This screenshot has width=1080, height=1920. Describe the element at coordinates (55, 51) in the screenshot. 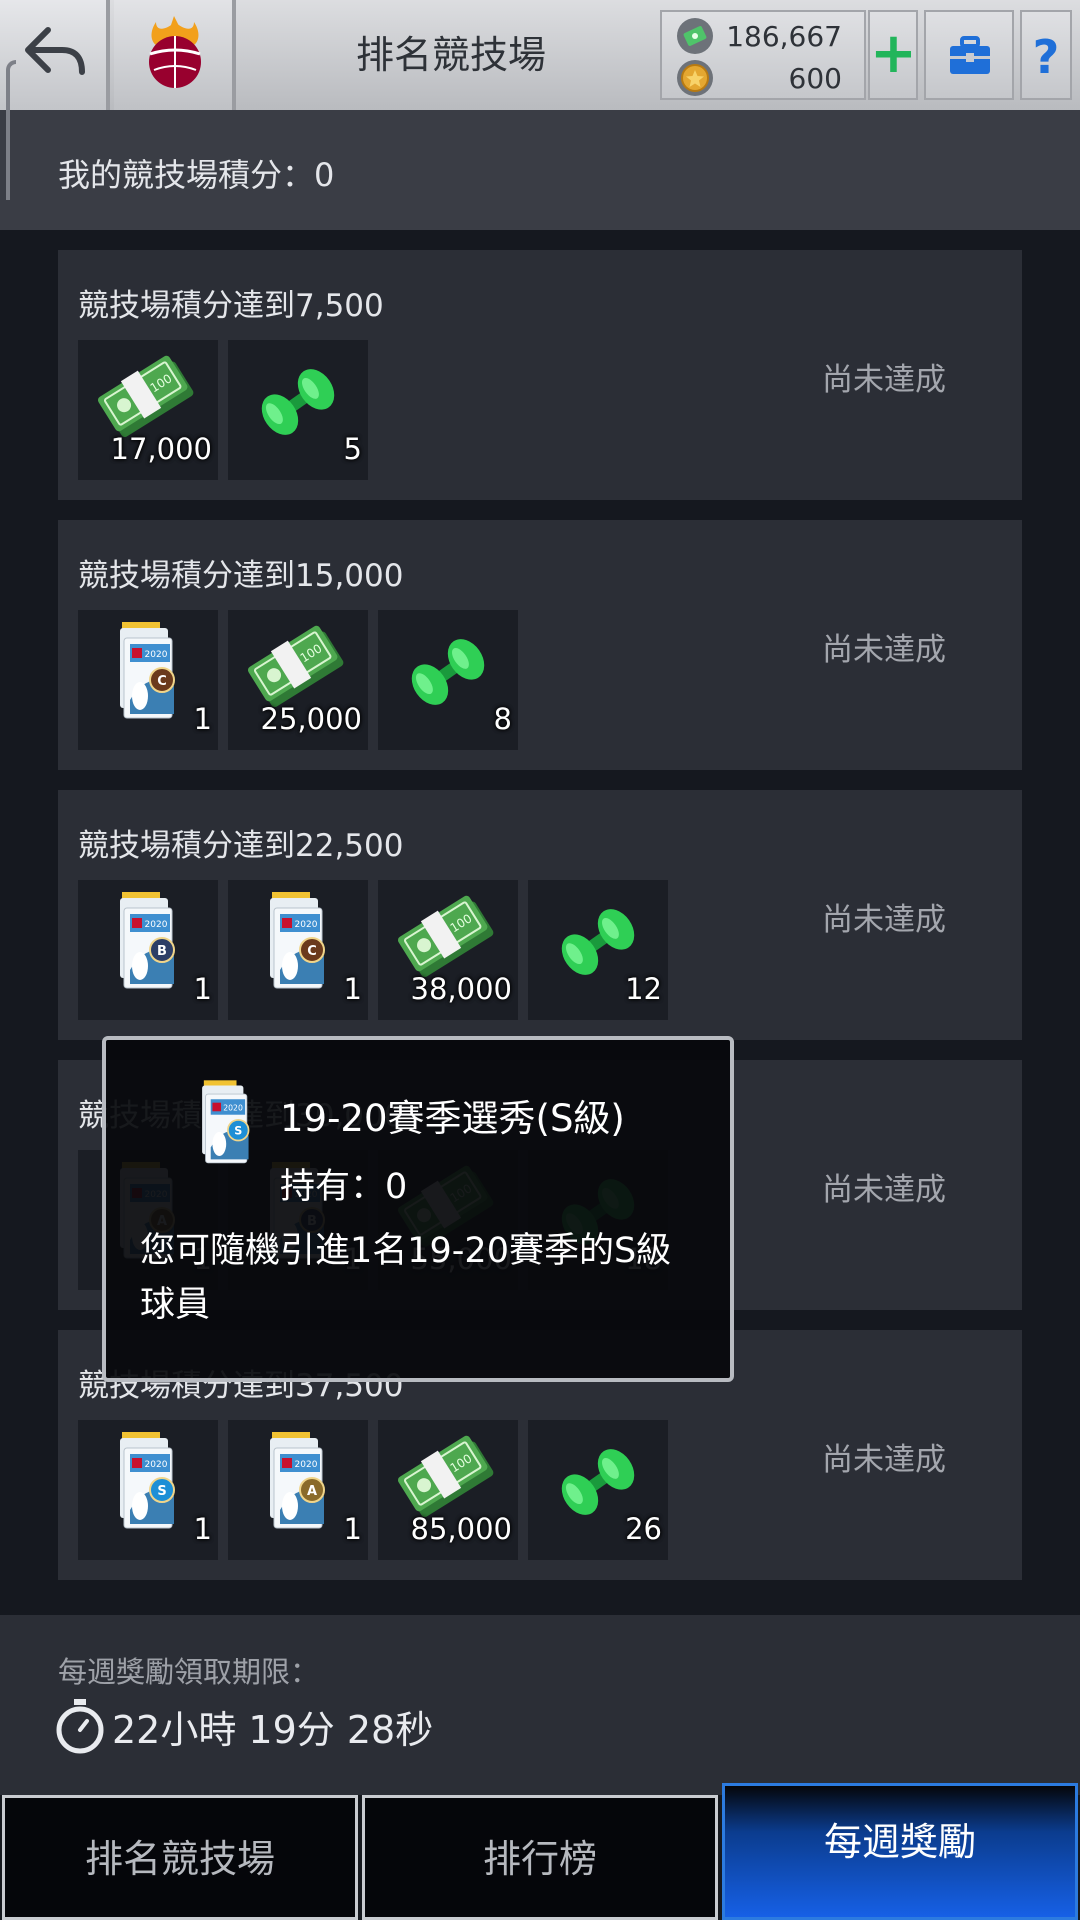

I see `back-arrow-icon` at that location.